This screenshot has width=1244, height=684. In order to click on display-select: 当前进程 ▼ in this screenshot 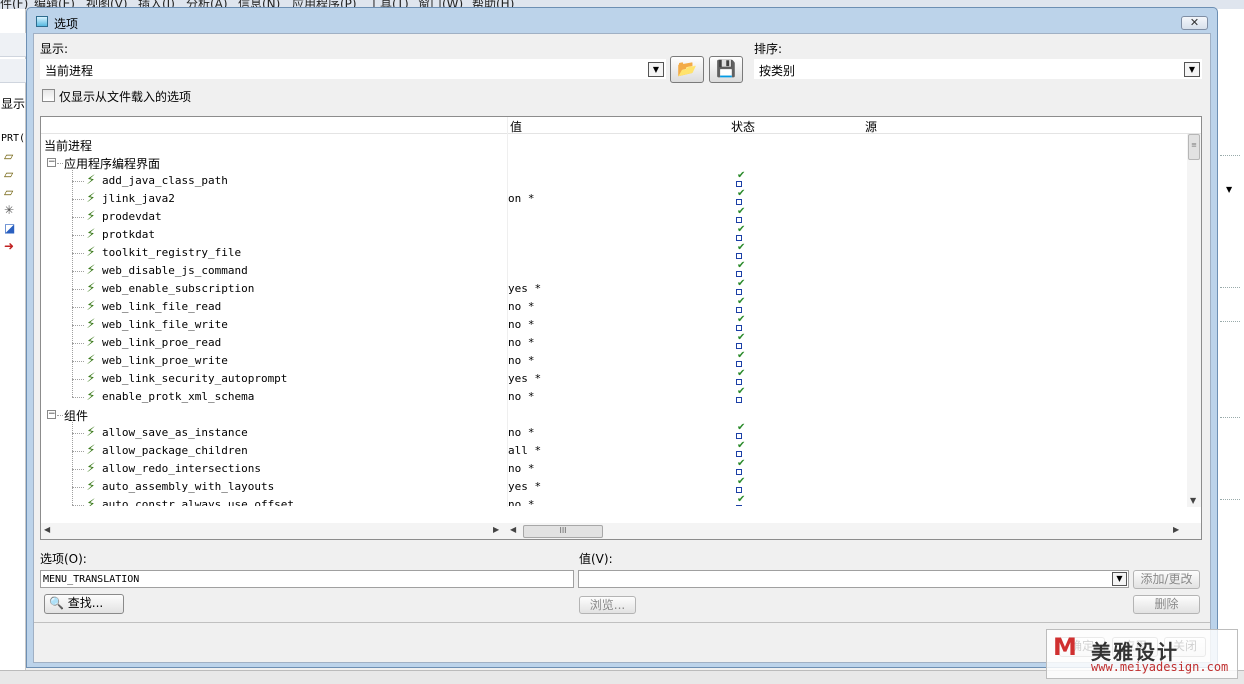, I will do `click(353, 69)`.